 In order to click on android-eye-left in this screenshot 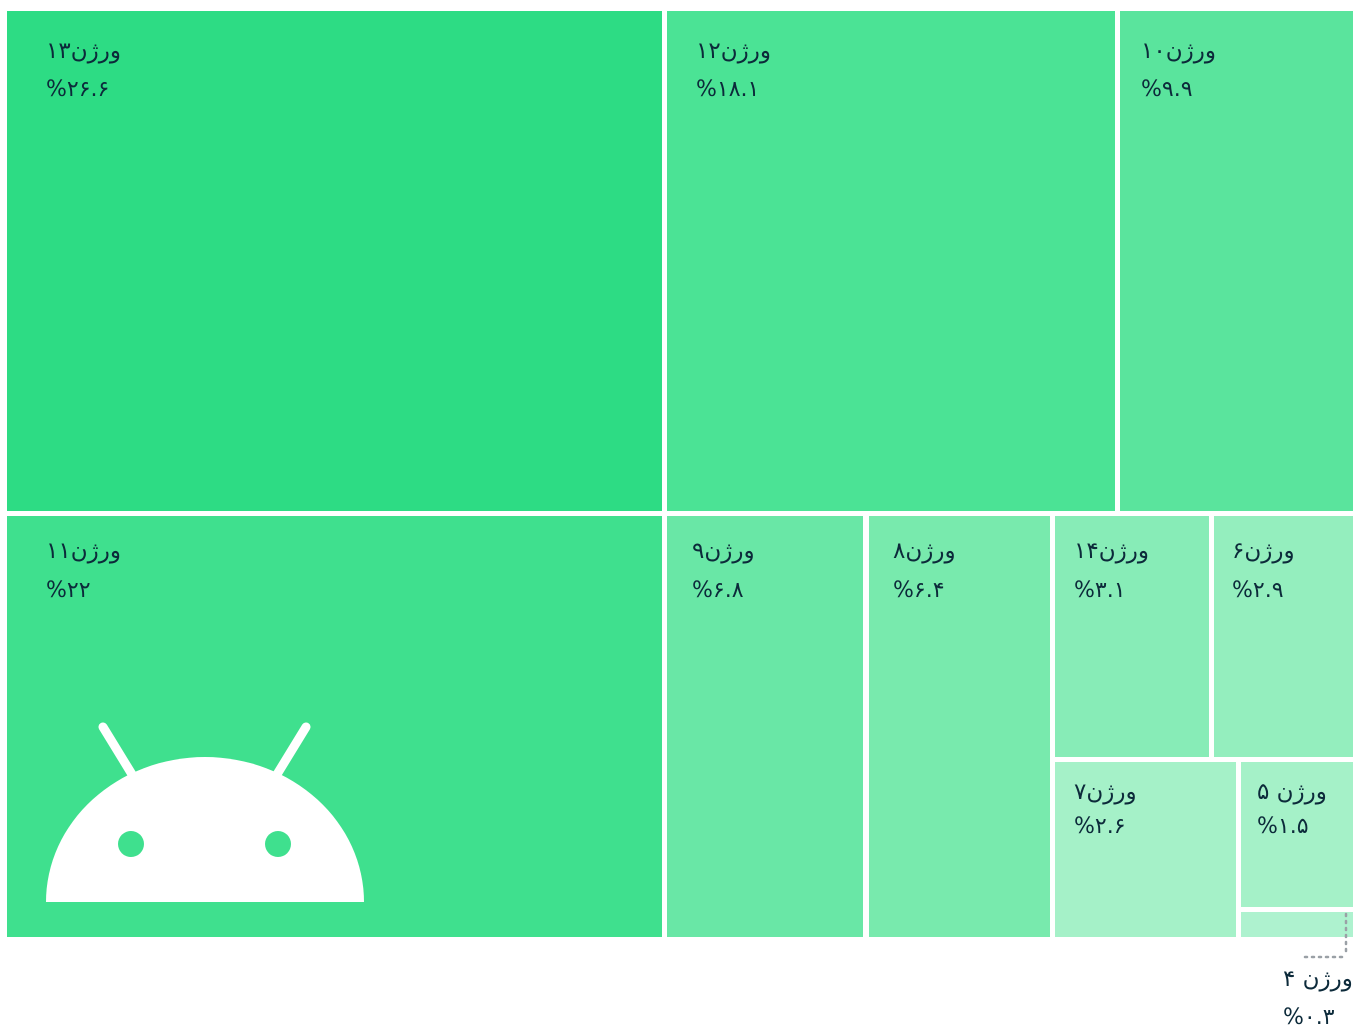, I will do `click(131, 844)`.